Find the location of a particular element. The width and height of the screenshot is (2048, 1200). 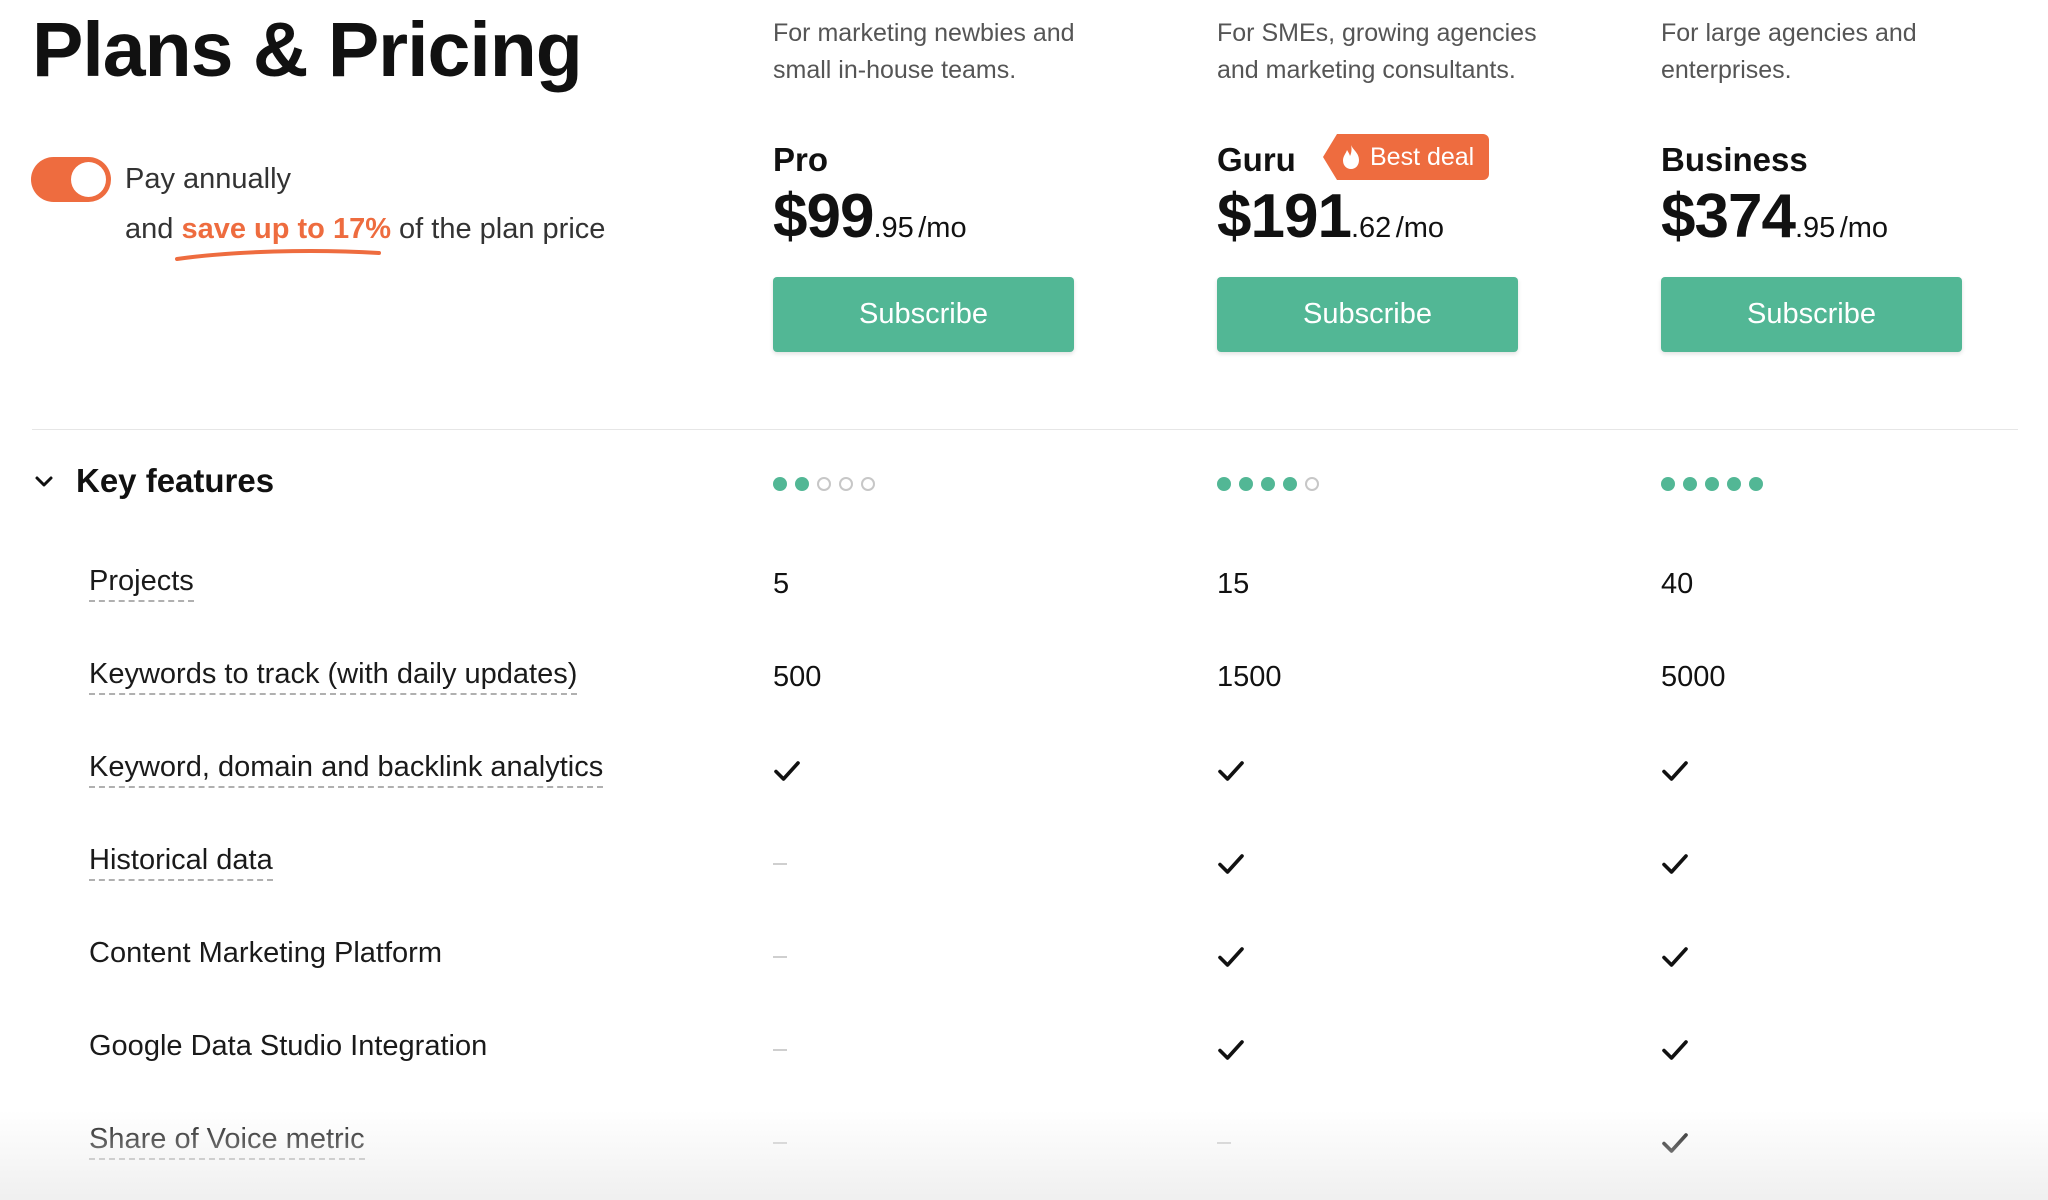

pay-annually-toggle is located at coordinates (71, 179).